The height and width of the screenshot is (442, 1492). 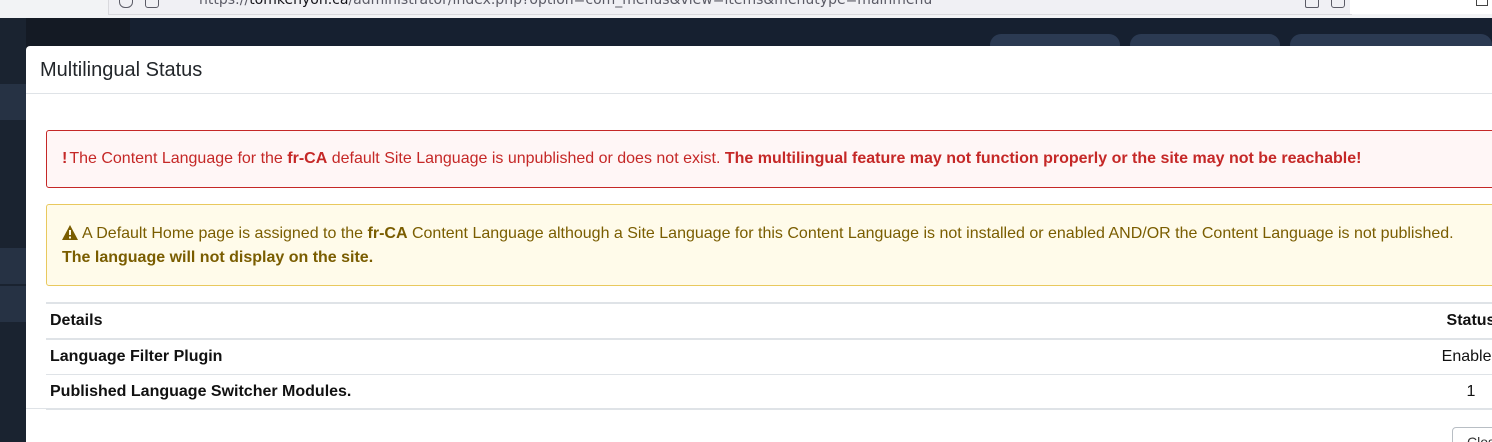 I want to click on shield-icon, so click(x=126, y=4).